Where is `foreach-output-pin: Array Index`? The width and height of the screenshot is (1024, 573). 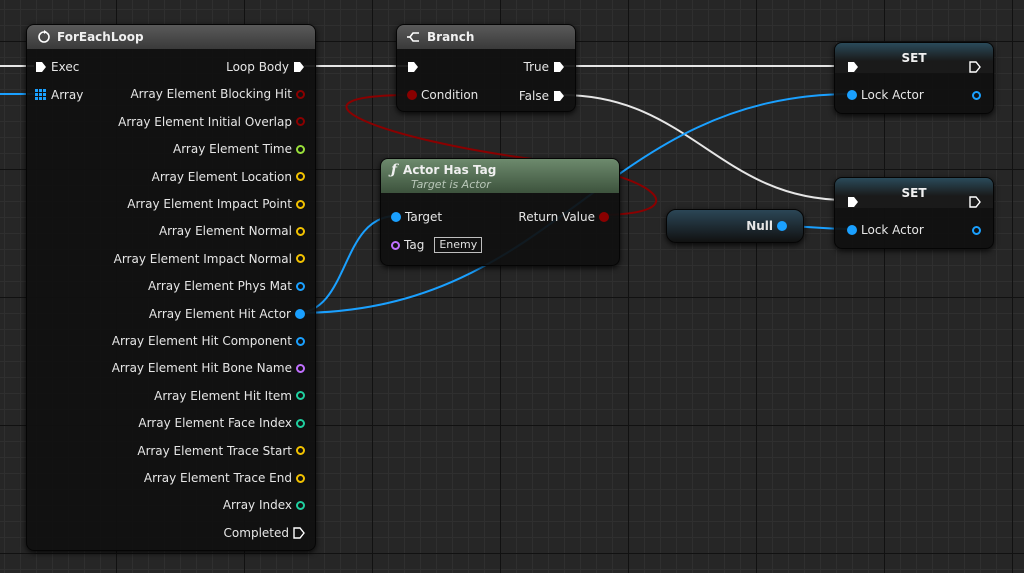
foreach-output-pin: Array Index is located at coordinates (262, 505).